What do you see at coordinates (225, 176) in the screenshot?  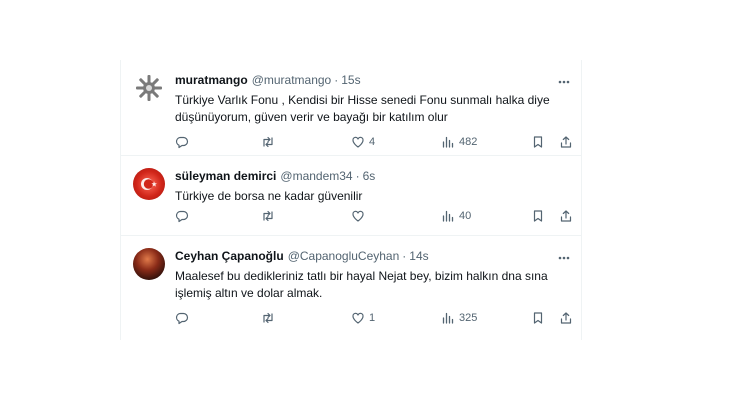 I see `display-name: süleyman demirci` at bounding box center [225, 176].